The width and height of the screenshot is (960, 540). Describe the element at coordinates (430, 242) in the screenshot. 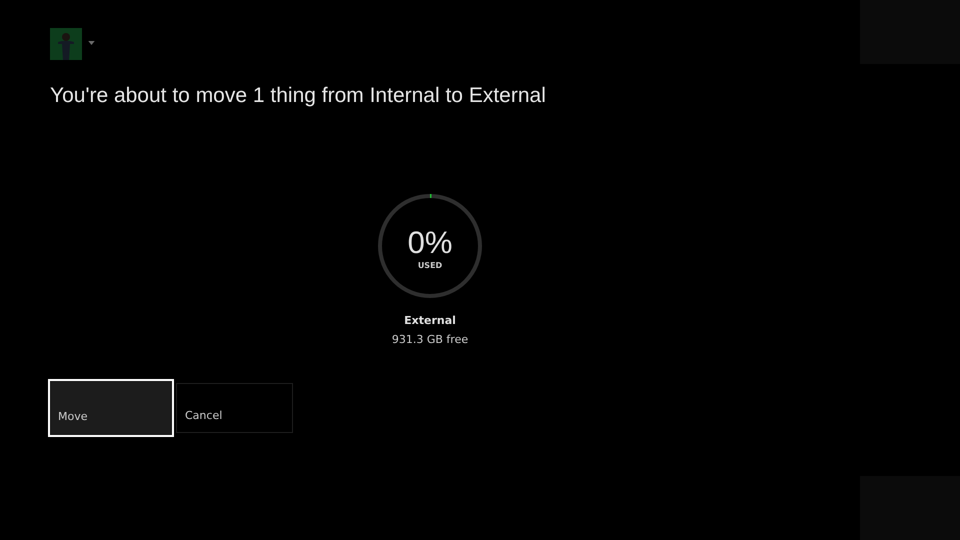

I see `usage-percent: 0%` at that location.